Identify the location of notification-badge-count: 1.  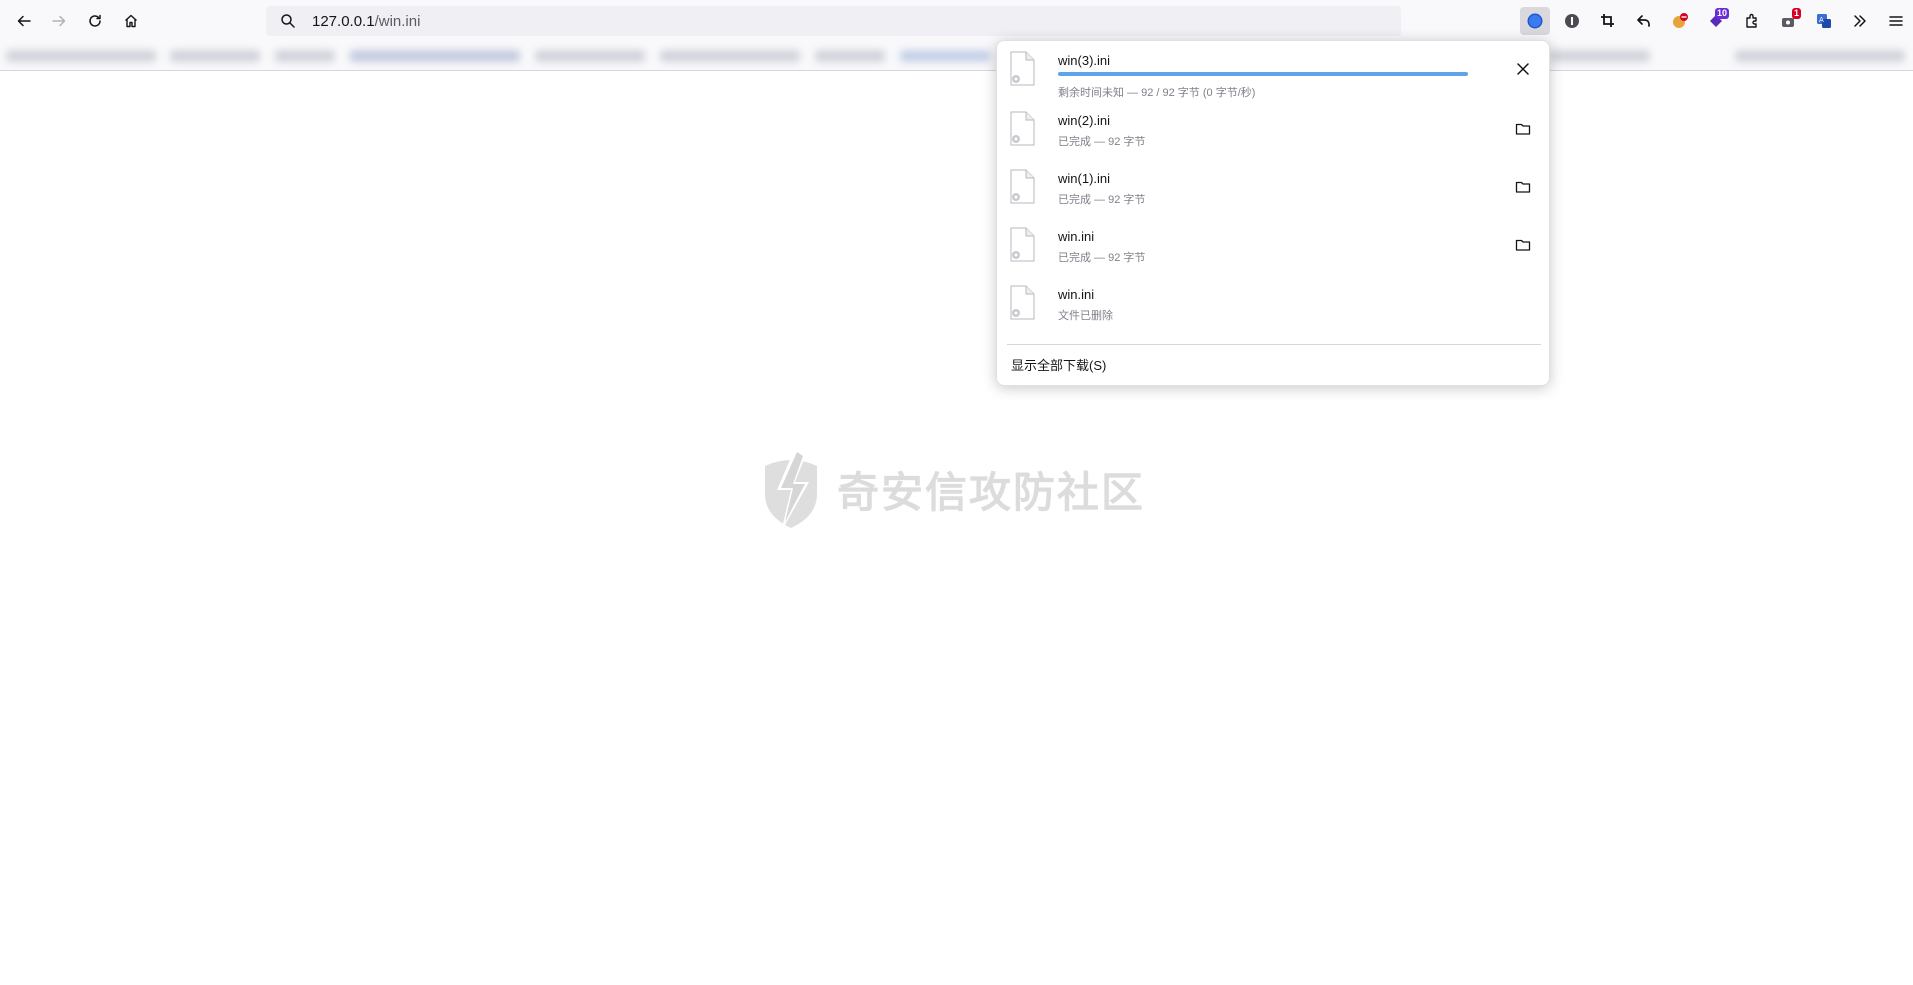
(1796, 13).